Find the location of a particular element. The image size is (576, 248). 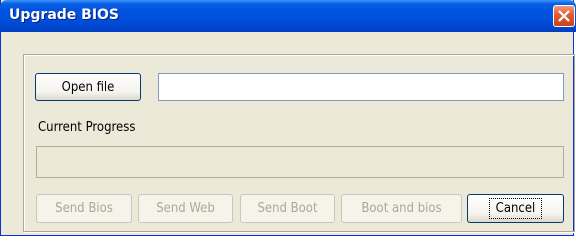

send-web-button: Send Web is located at coordinates (185, 208).